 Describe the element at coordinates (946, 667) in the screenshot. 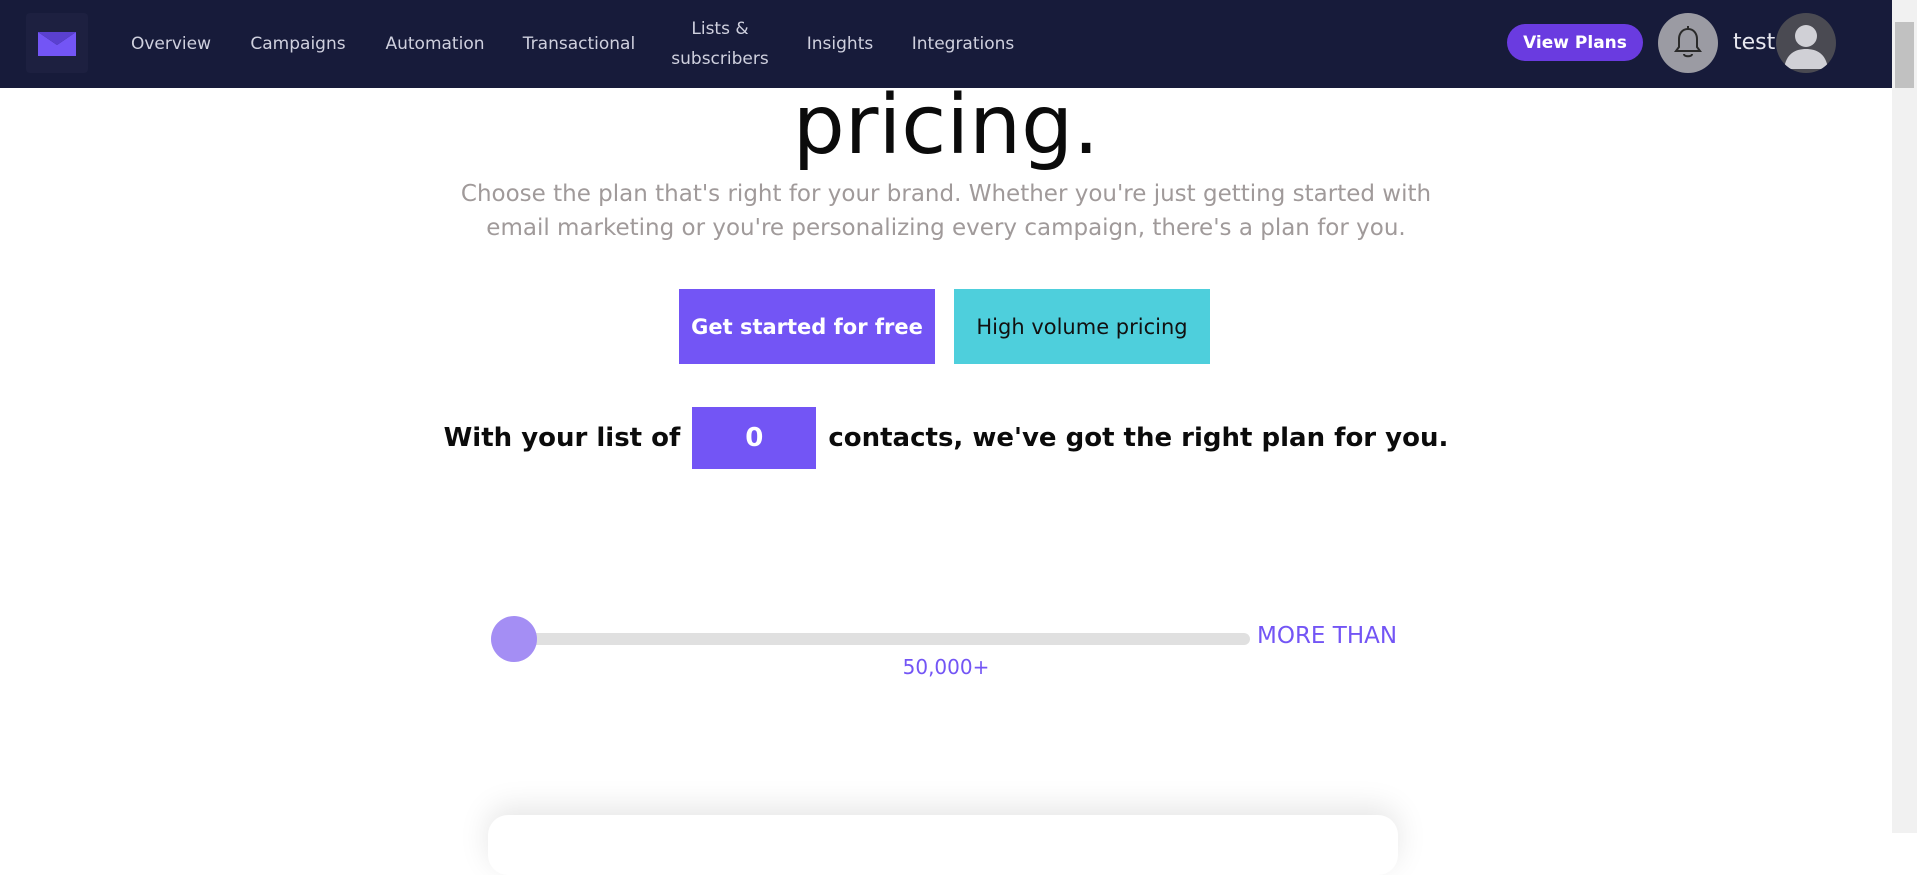

I see `slider-max-value: 50,000+` at that location.